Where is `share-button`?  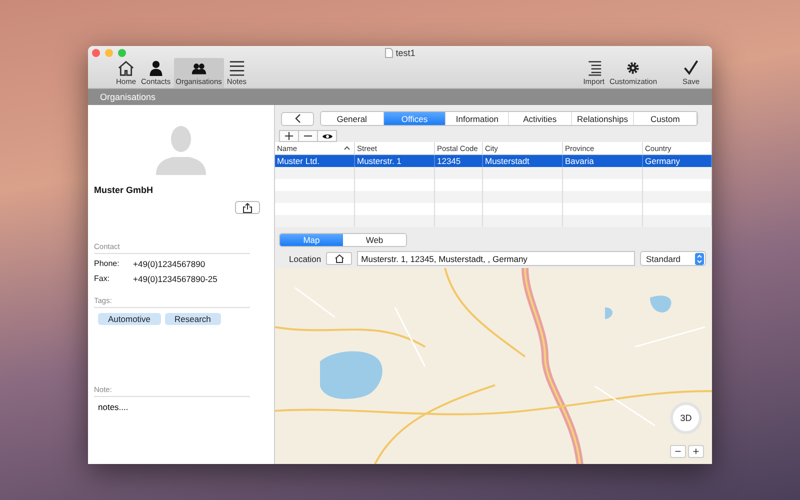
share-button is located at coordinates (247, 207).